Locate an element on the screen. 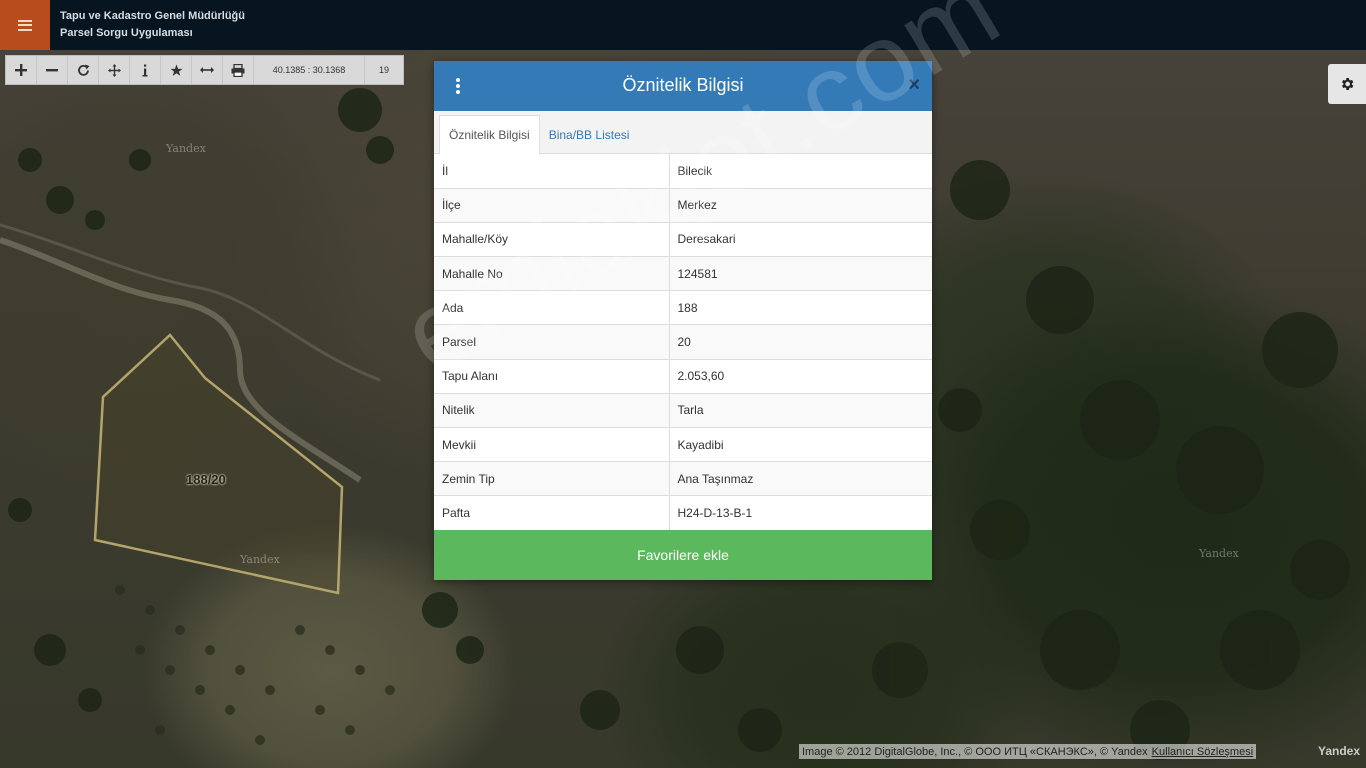  print-icon is located at coordinates (238, 70).